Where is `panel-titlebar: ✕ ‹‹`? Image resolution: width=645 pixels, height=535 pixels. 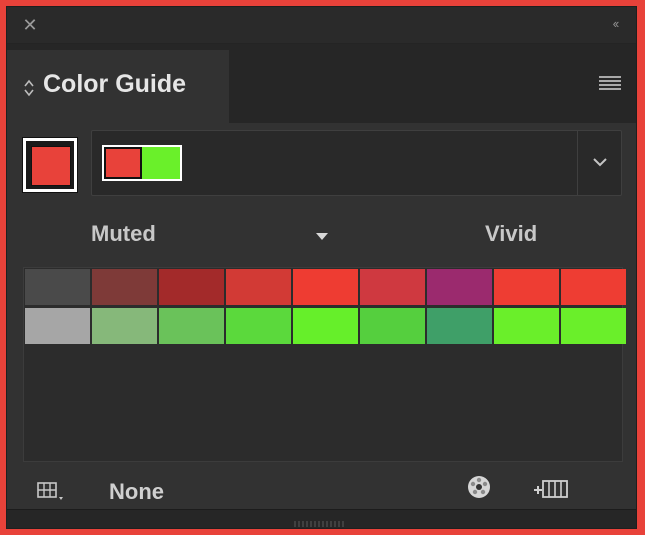 panel-titlebar: ✕ ‹‹ is located at coordinates (321, 25).